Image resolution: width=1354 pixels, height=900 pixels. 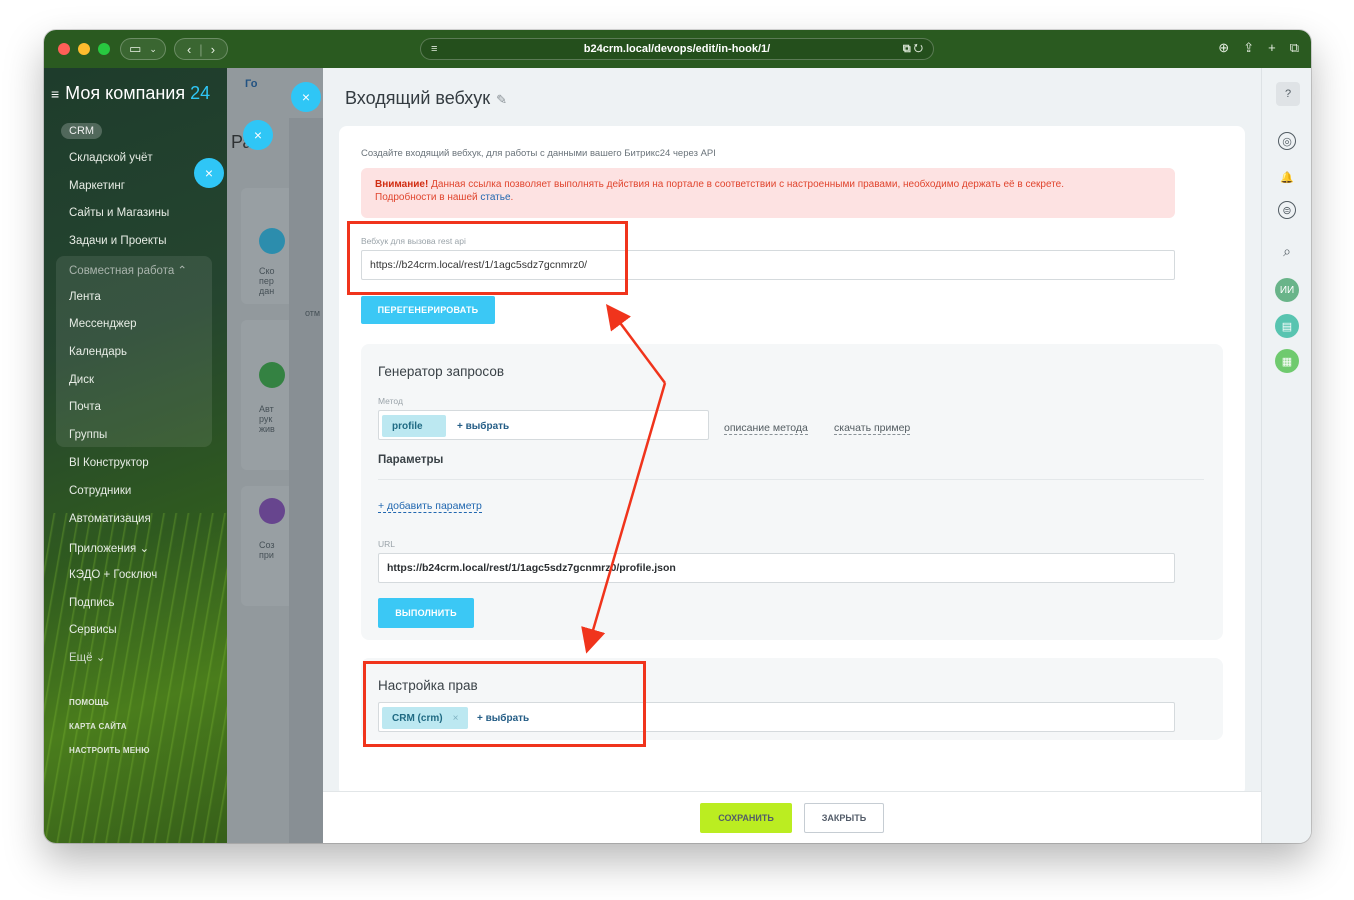 What do you see at coordinates (201, 49) in the screenshot?
I see `history-nav: ‹ | ›` at bounding box center [201, 49].